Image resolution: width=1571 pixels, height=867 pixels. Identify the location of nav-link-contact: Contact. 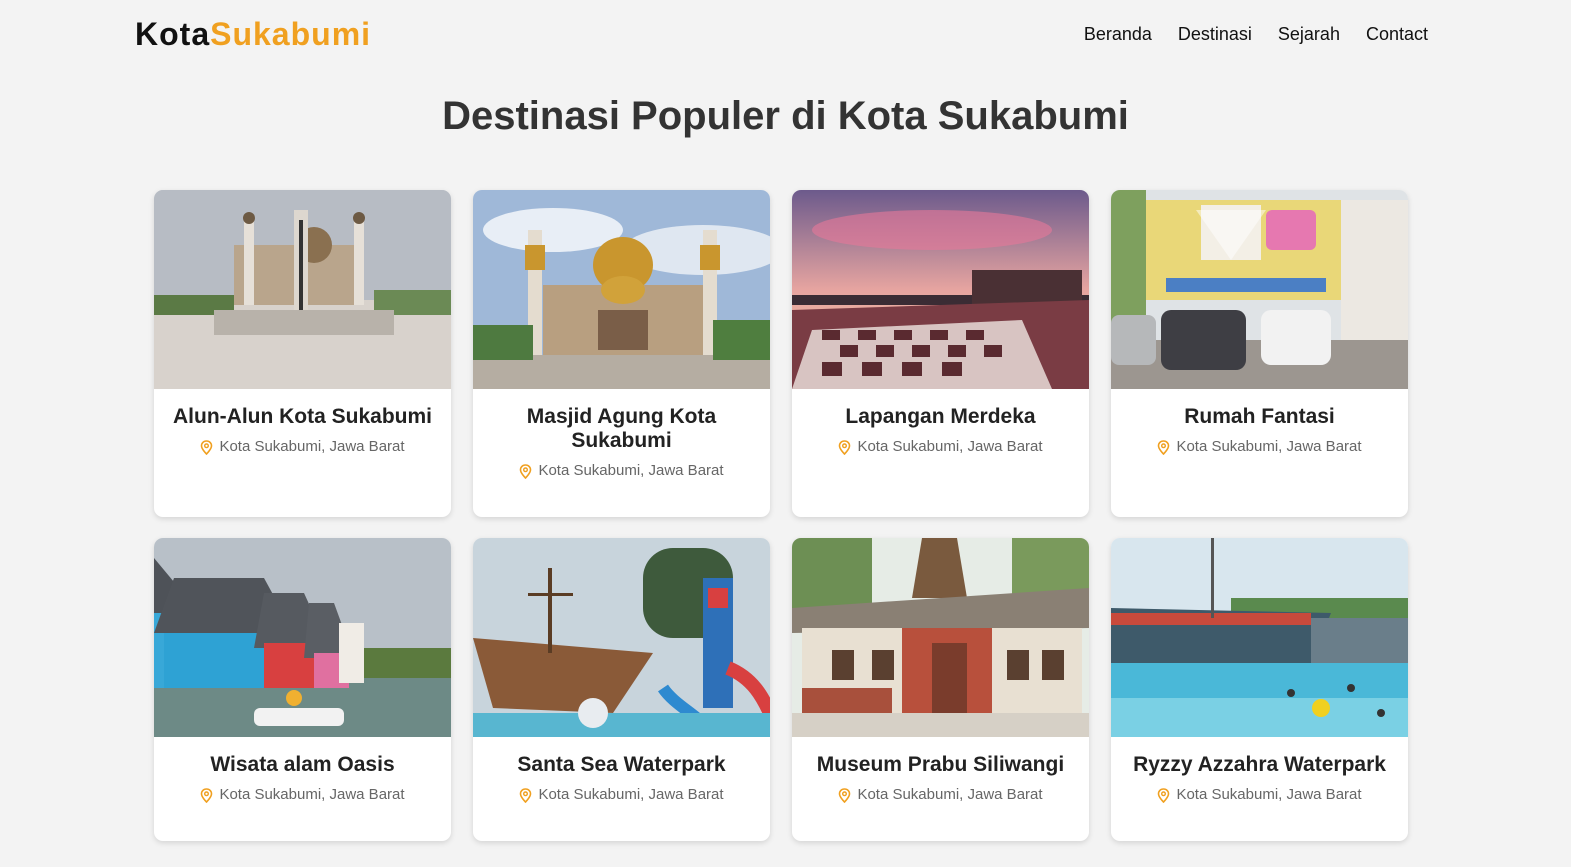
(1397, 34).